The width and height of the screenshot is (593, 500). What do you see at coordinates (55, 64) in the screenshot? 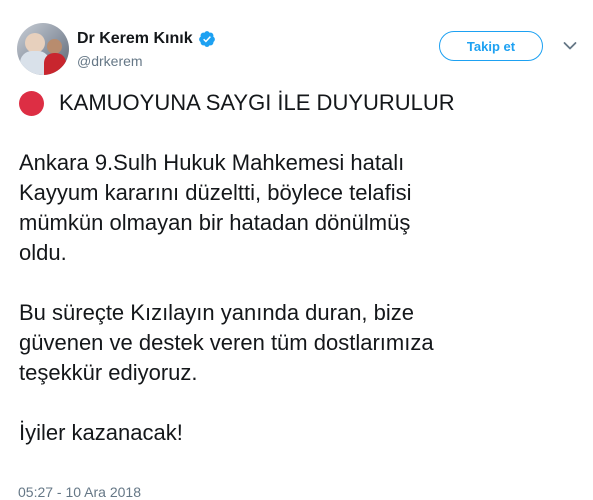
I see `avatar-child-body-icon` at bounding box center [55, 64].